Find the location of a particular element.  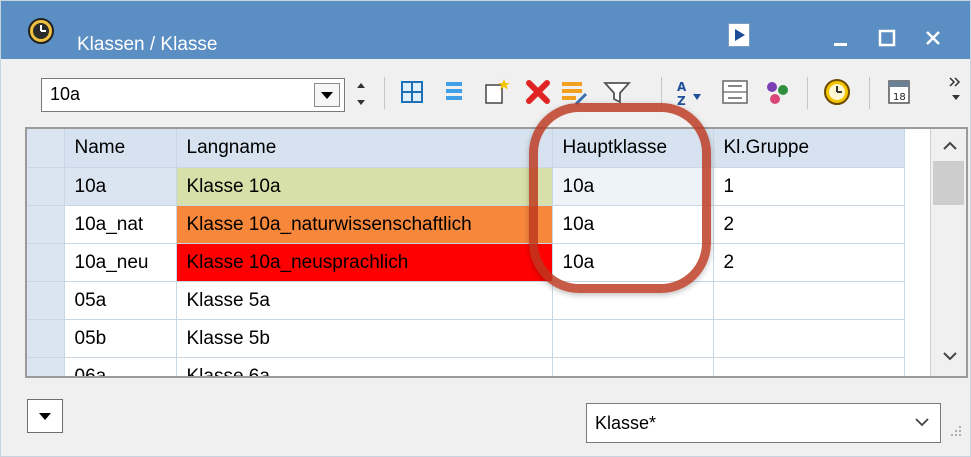

cell-name: 05a is located at coordinates (120, 300).